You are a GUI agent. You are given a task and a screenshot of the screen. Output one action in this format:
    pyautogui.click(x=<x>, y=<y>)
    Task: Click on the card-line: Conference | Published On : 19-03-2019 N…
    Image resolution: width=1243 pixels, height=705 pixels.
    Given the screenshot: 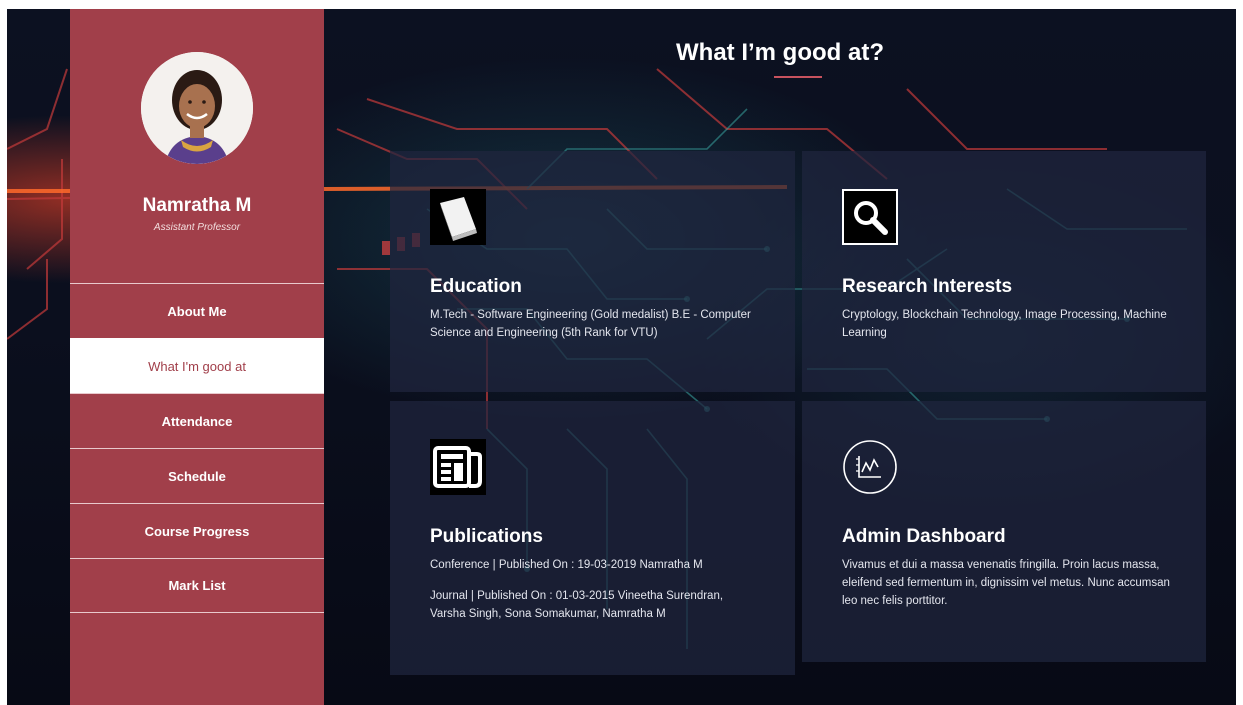 What is the action you would take?
    pyautogui.click(x=566, y=565)
    